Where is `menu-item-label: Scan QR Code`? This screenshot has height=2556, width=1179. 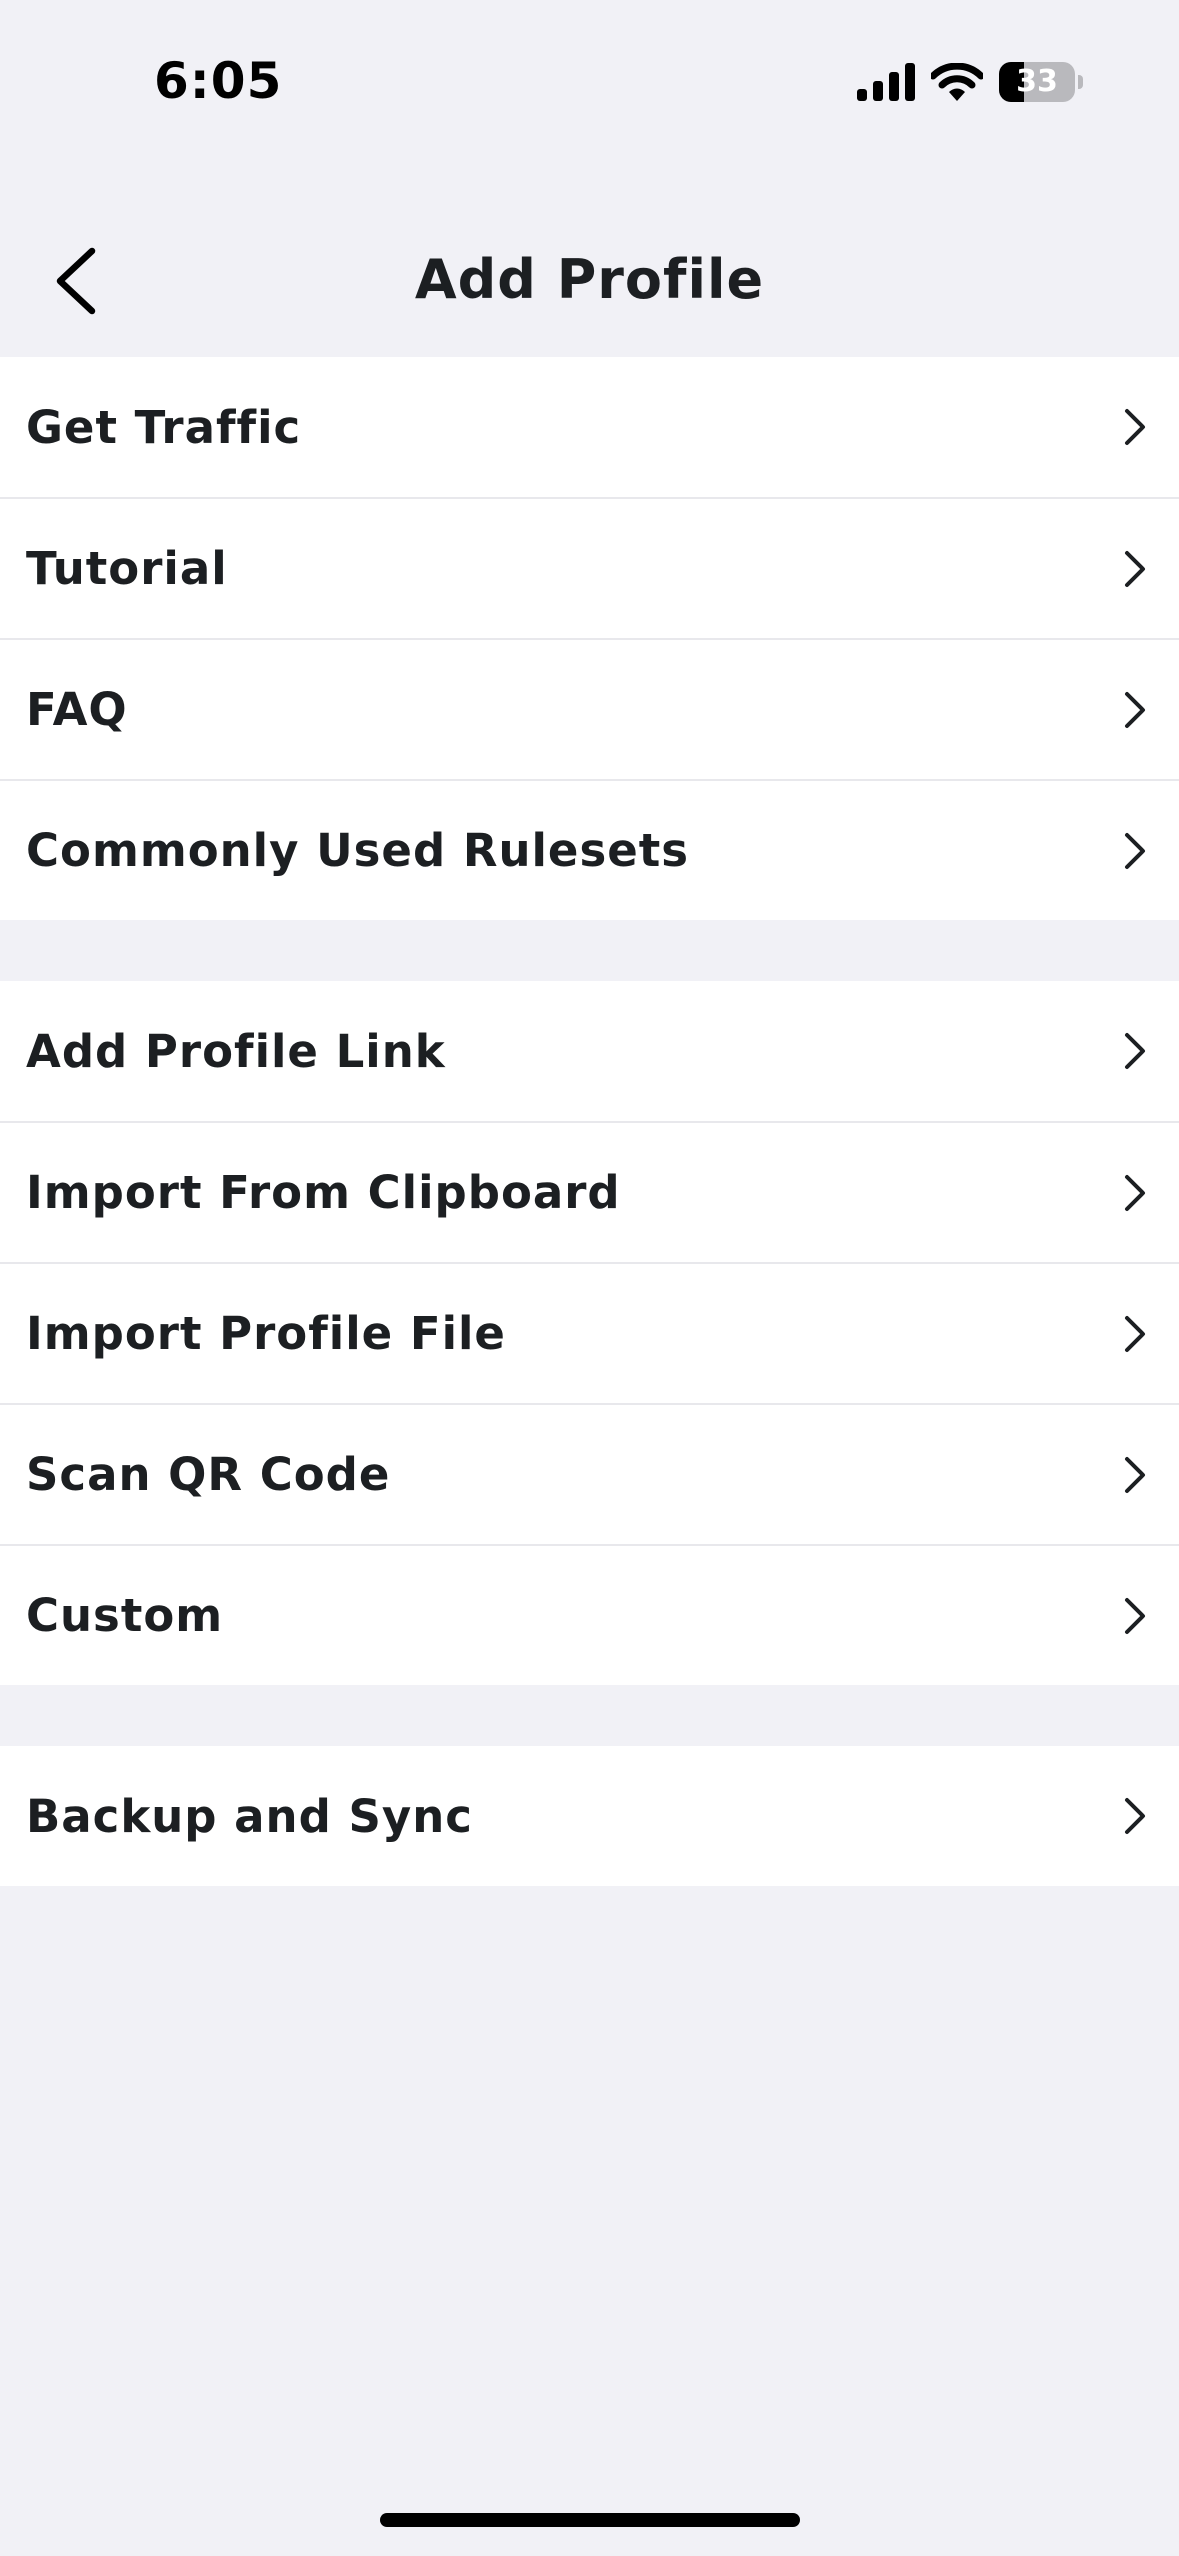 menu-item-label: Scan QR Code is located at coordinates (208, 1474).